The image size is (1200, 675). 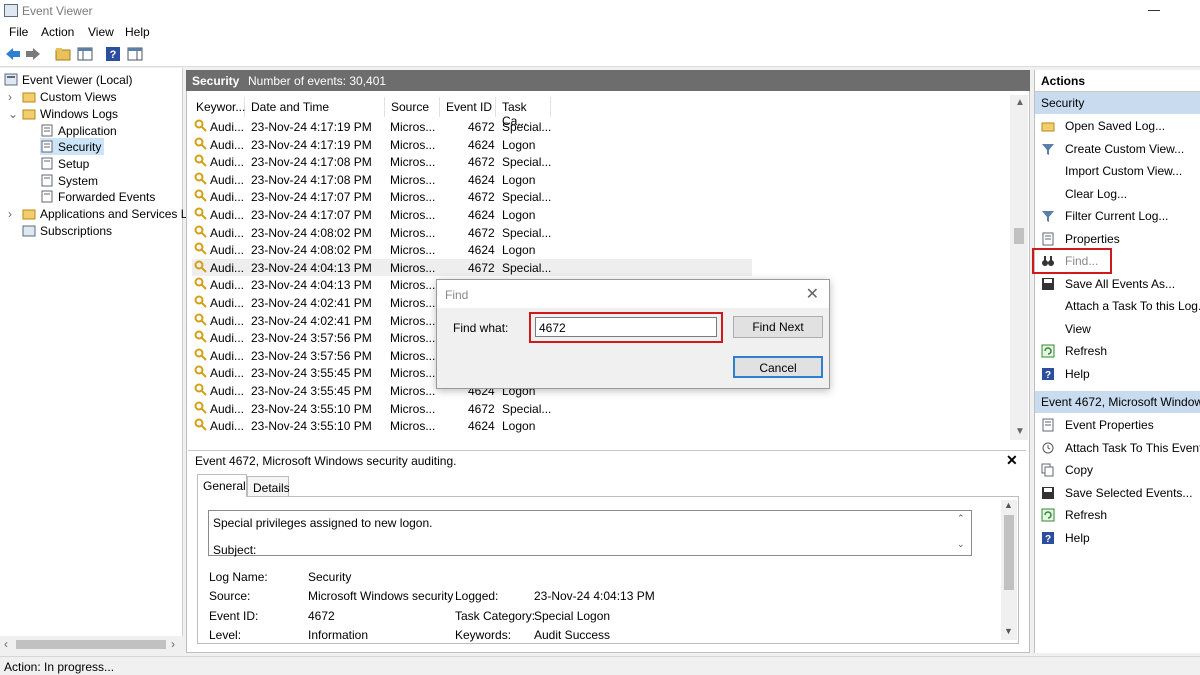 What do you see at coordinates (15, 114) in the screenshot?
I see `chevron-down-icon: ⌄` at bounding box center [15, 114].